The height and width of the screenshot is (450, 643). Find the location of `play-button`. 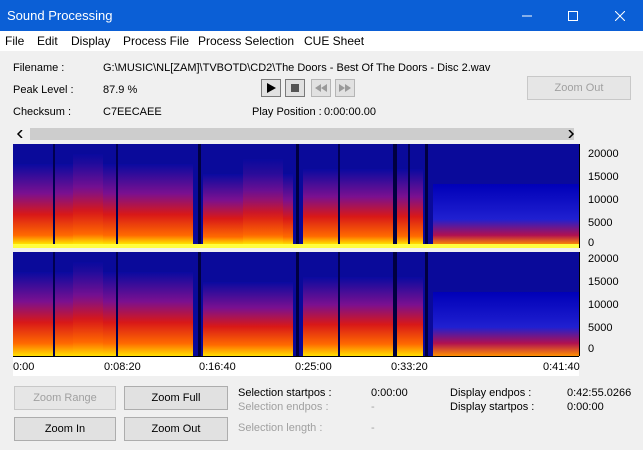

play-button is located at coordinates (271, 88).